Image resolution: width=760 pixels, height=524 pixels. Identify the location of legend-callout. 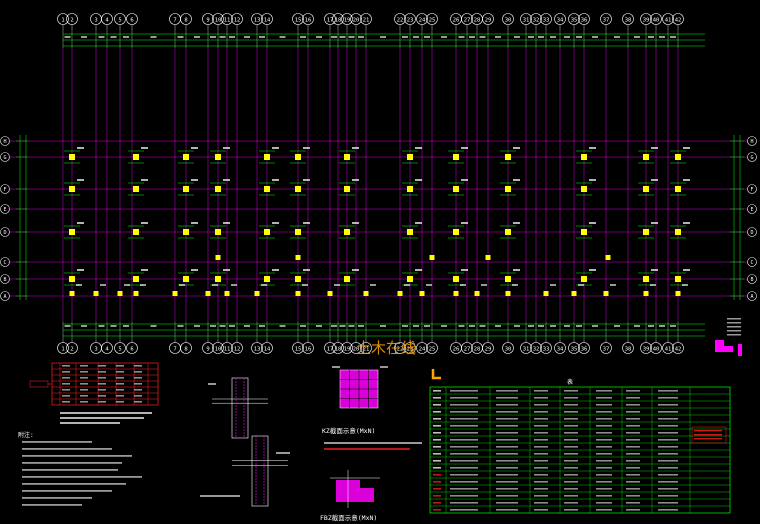
(39, 384).